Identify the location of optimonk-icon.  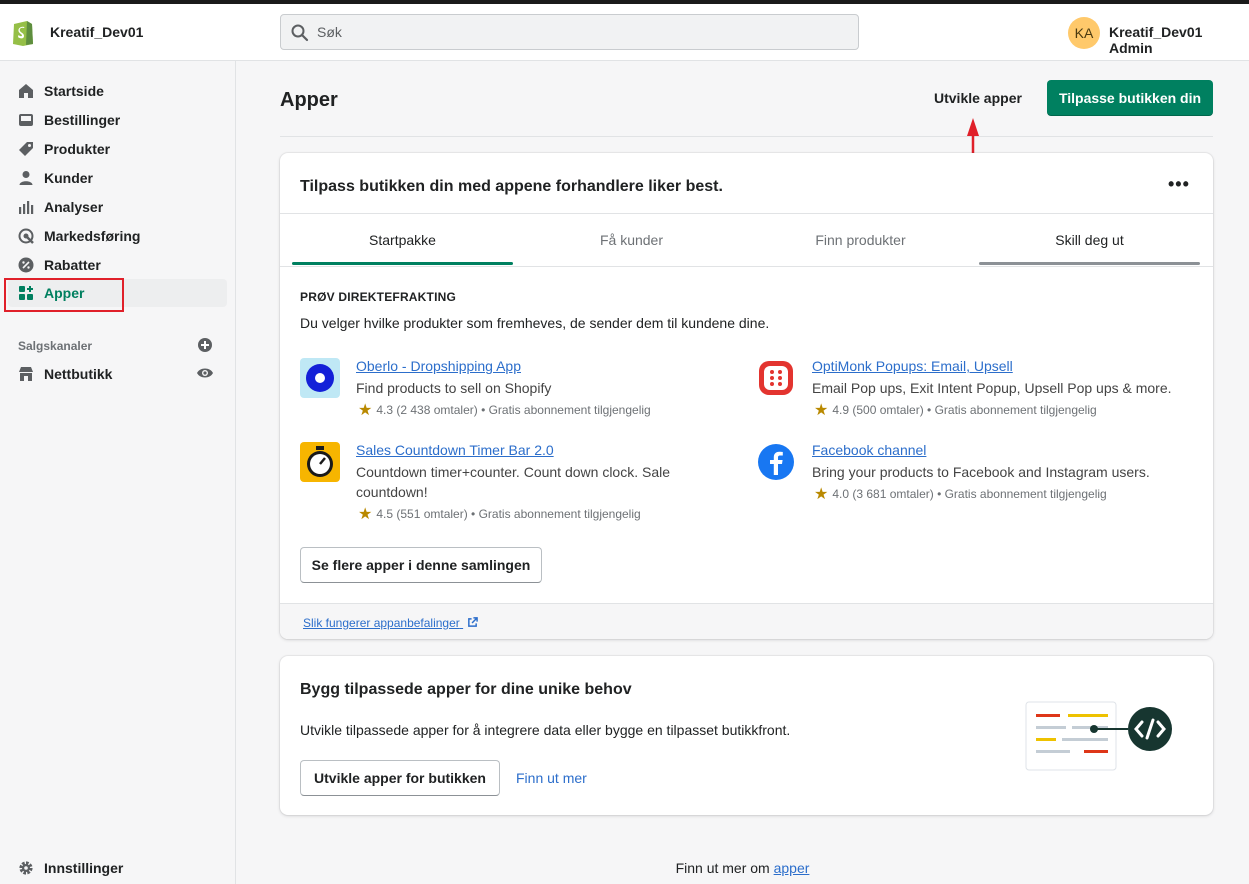
(776, 378).